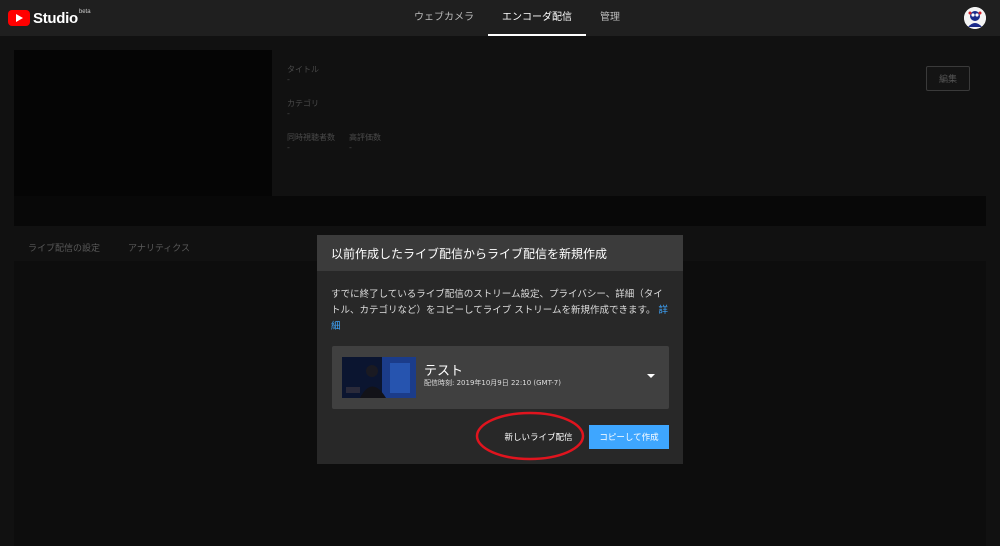 This screenshot has height=546, width=1000. Describe the element at coordinates (651, 376) in the screenshot. I see `caret-down-icon` at that location.